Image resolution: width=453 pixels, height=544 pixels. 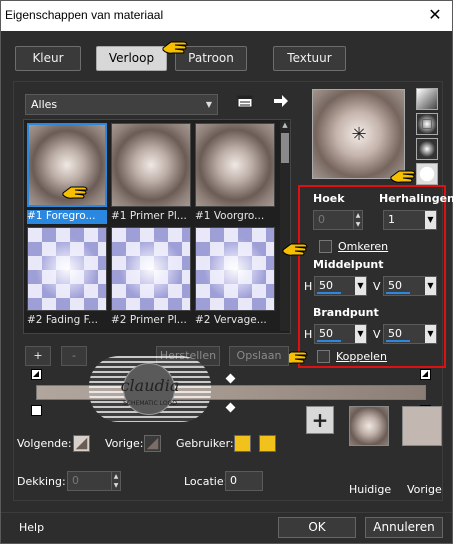 I want to click on dekking-spinner: 0 ▲ ▼, so click(x=94, y=481).